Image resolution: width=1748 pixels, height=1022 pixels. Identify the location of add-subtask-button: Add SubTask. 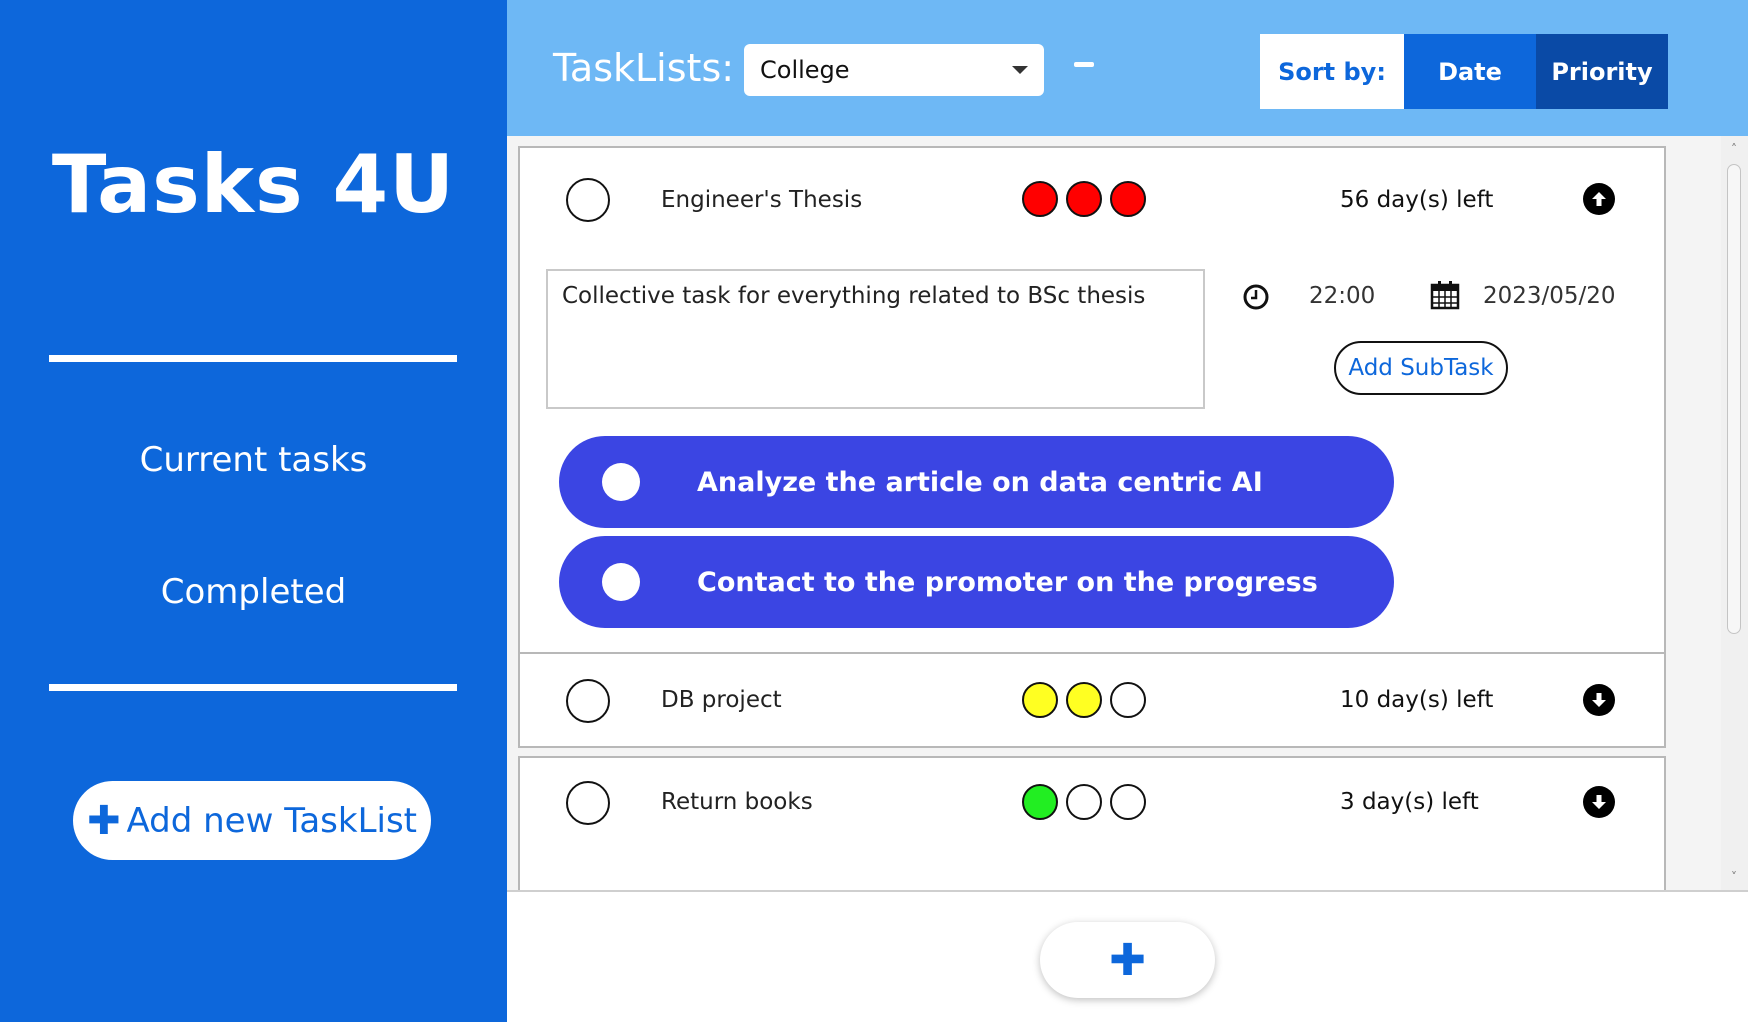
(1421, 368).